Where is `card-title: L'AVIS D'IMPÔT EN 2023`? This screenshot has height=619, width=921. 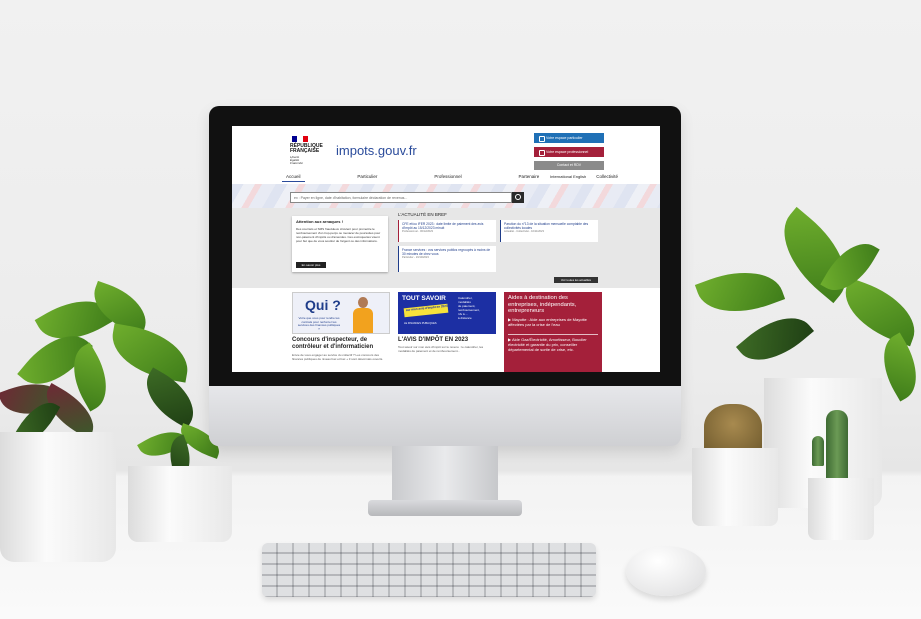 card-title: L'AVIS D'IMPÔT EN 2023 is located at coordinates (433, 340).